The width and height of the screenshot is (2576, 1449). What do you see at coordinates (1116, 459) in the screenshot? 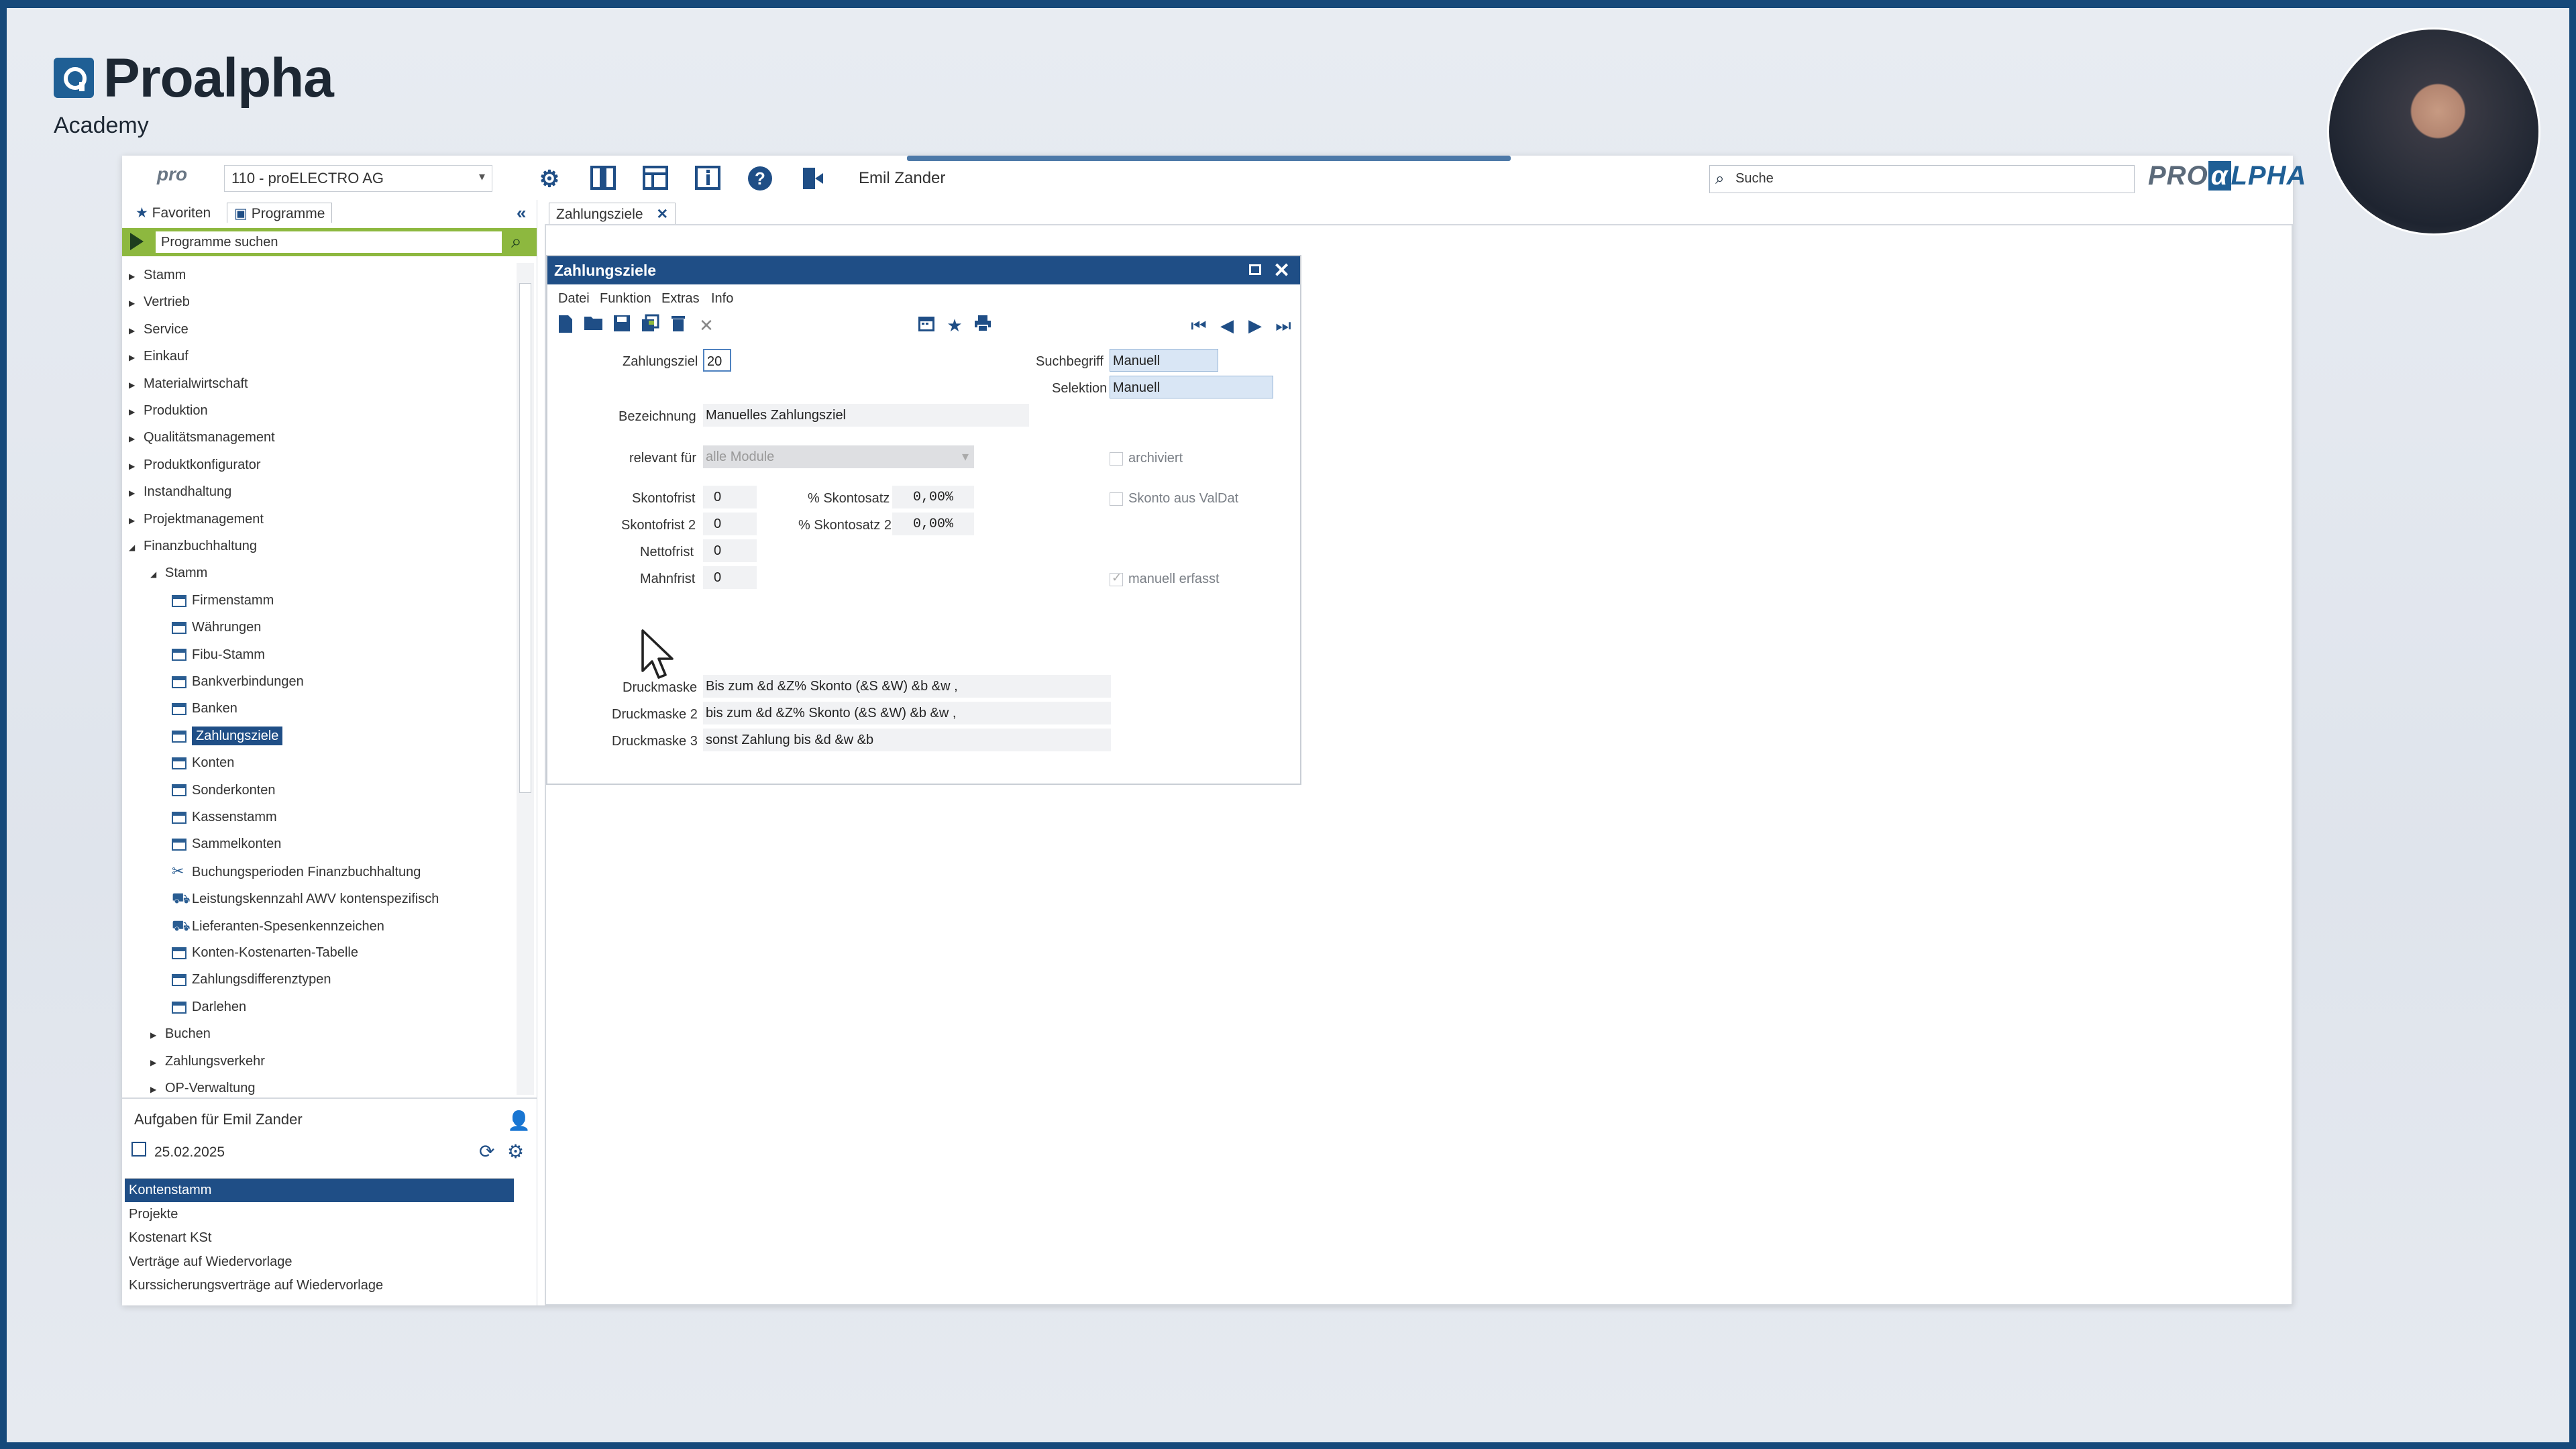
I see `archiviert-checkbox` at bounding box center [1116, 459].